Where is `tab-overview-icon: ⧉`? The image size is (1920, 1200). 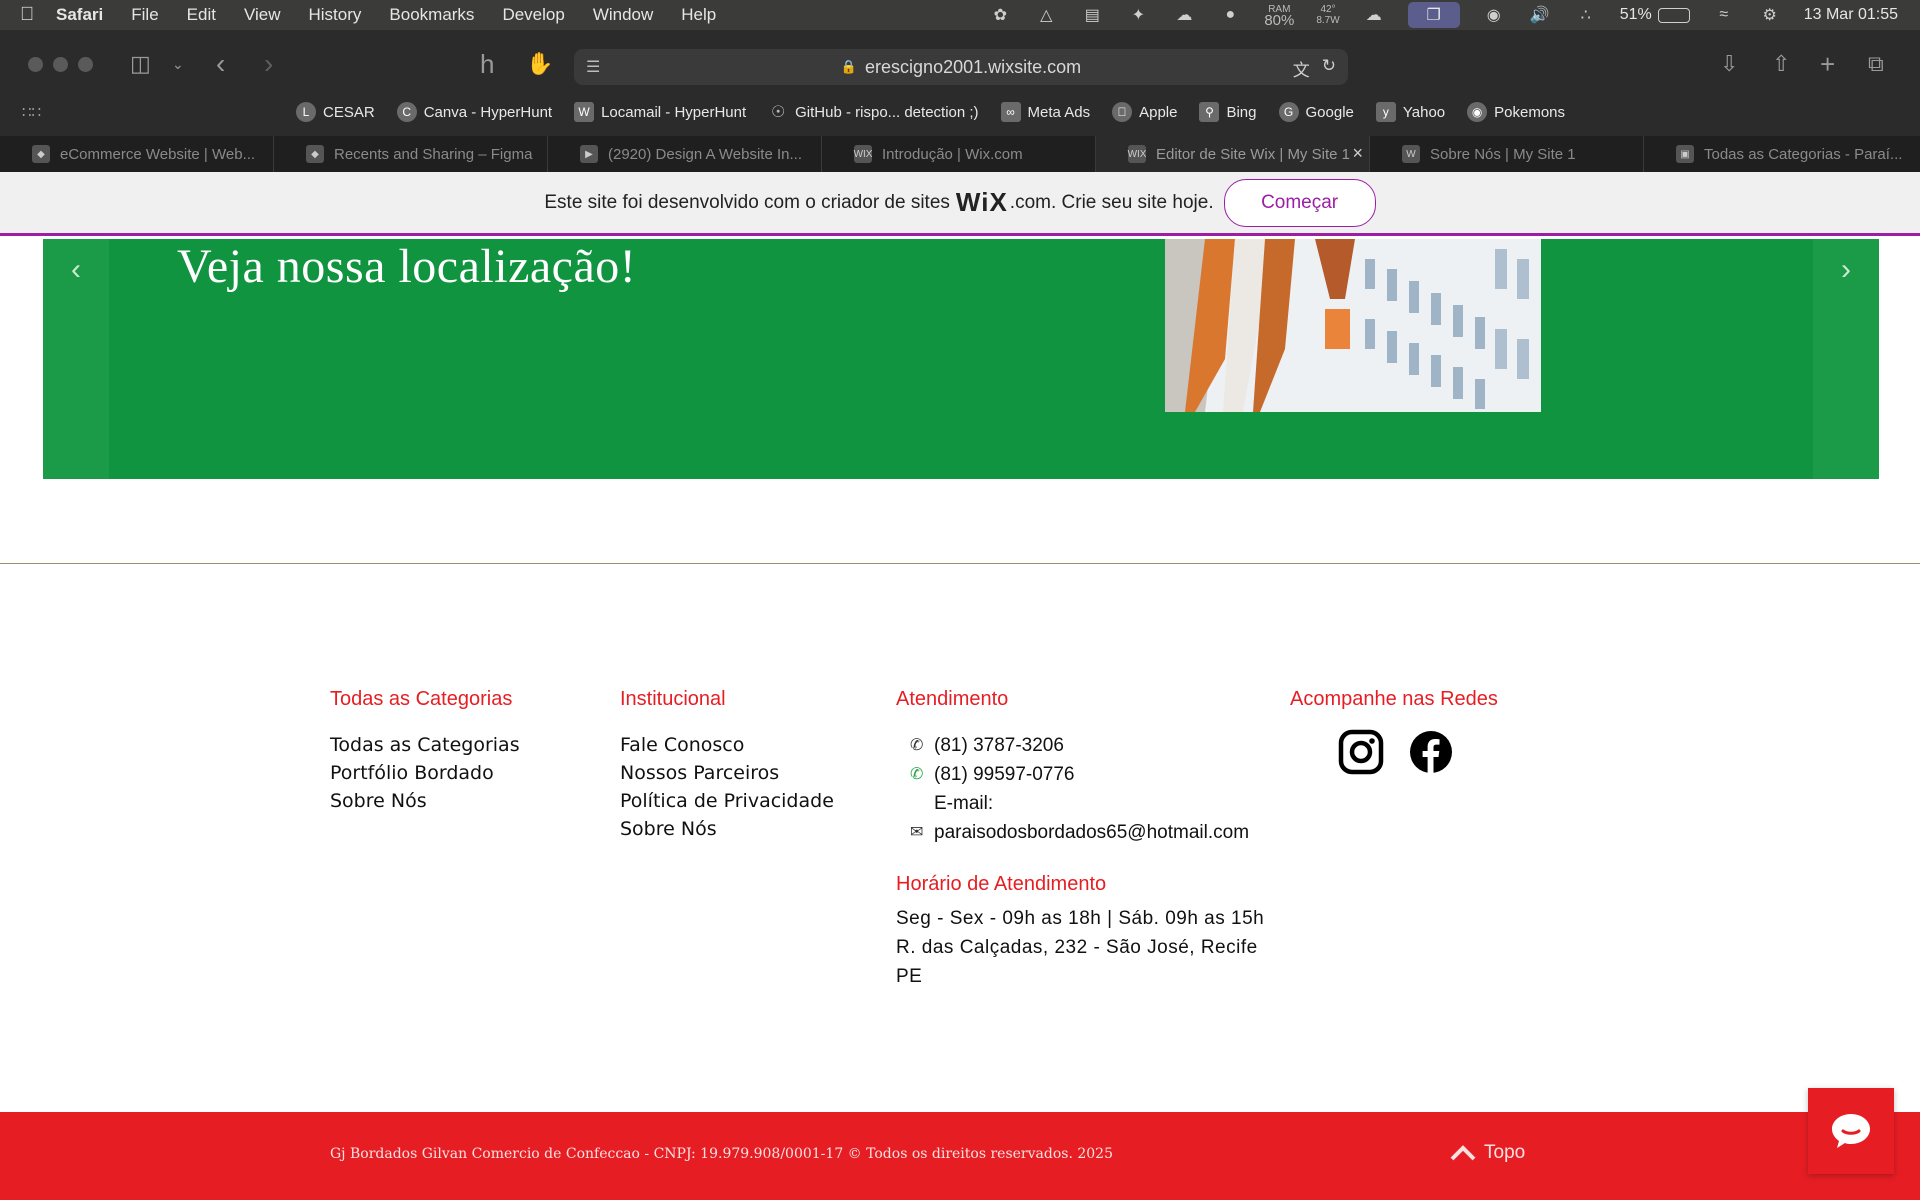
tab-overview-icon: ⧉ is located at coordinates (1876, 64).